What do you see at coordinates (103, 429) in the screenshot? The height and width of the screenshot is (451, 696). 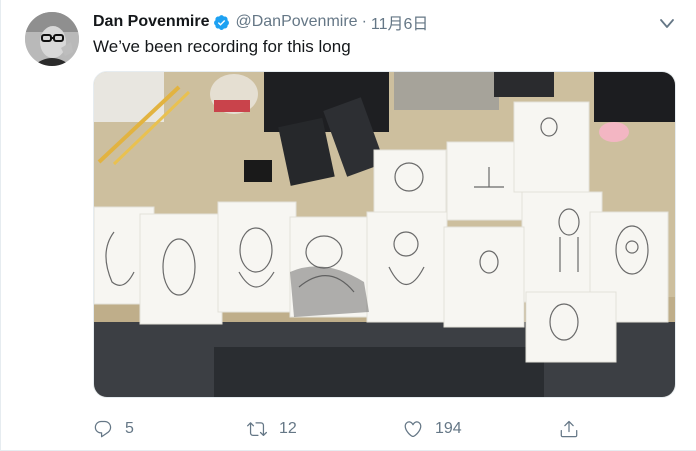 I see `reply-icon` at bounding box center [103, 429].